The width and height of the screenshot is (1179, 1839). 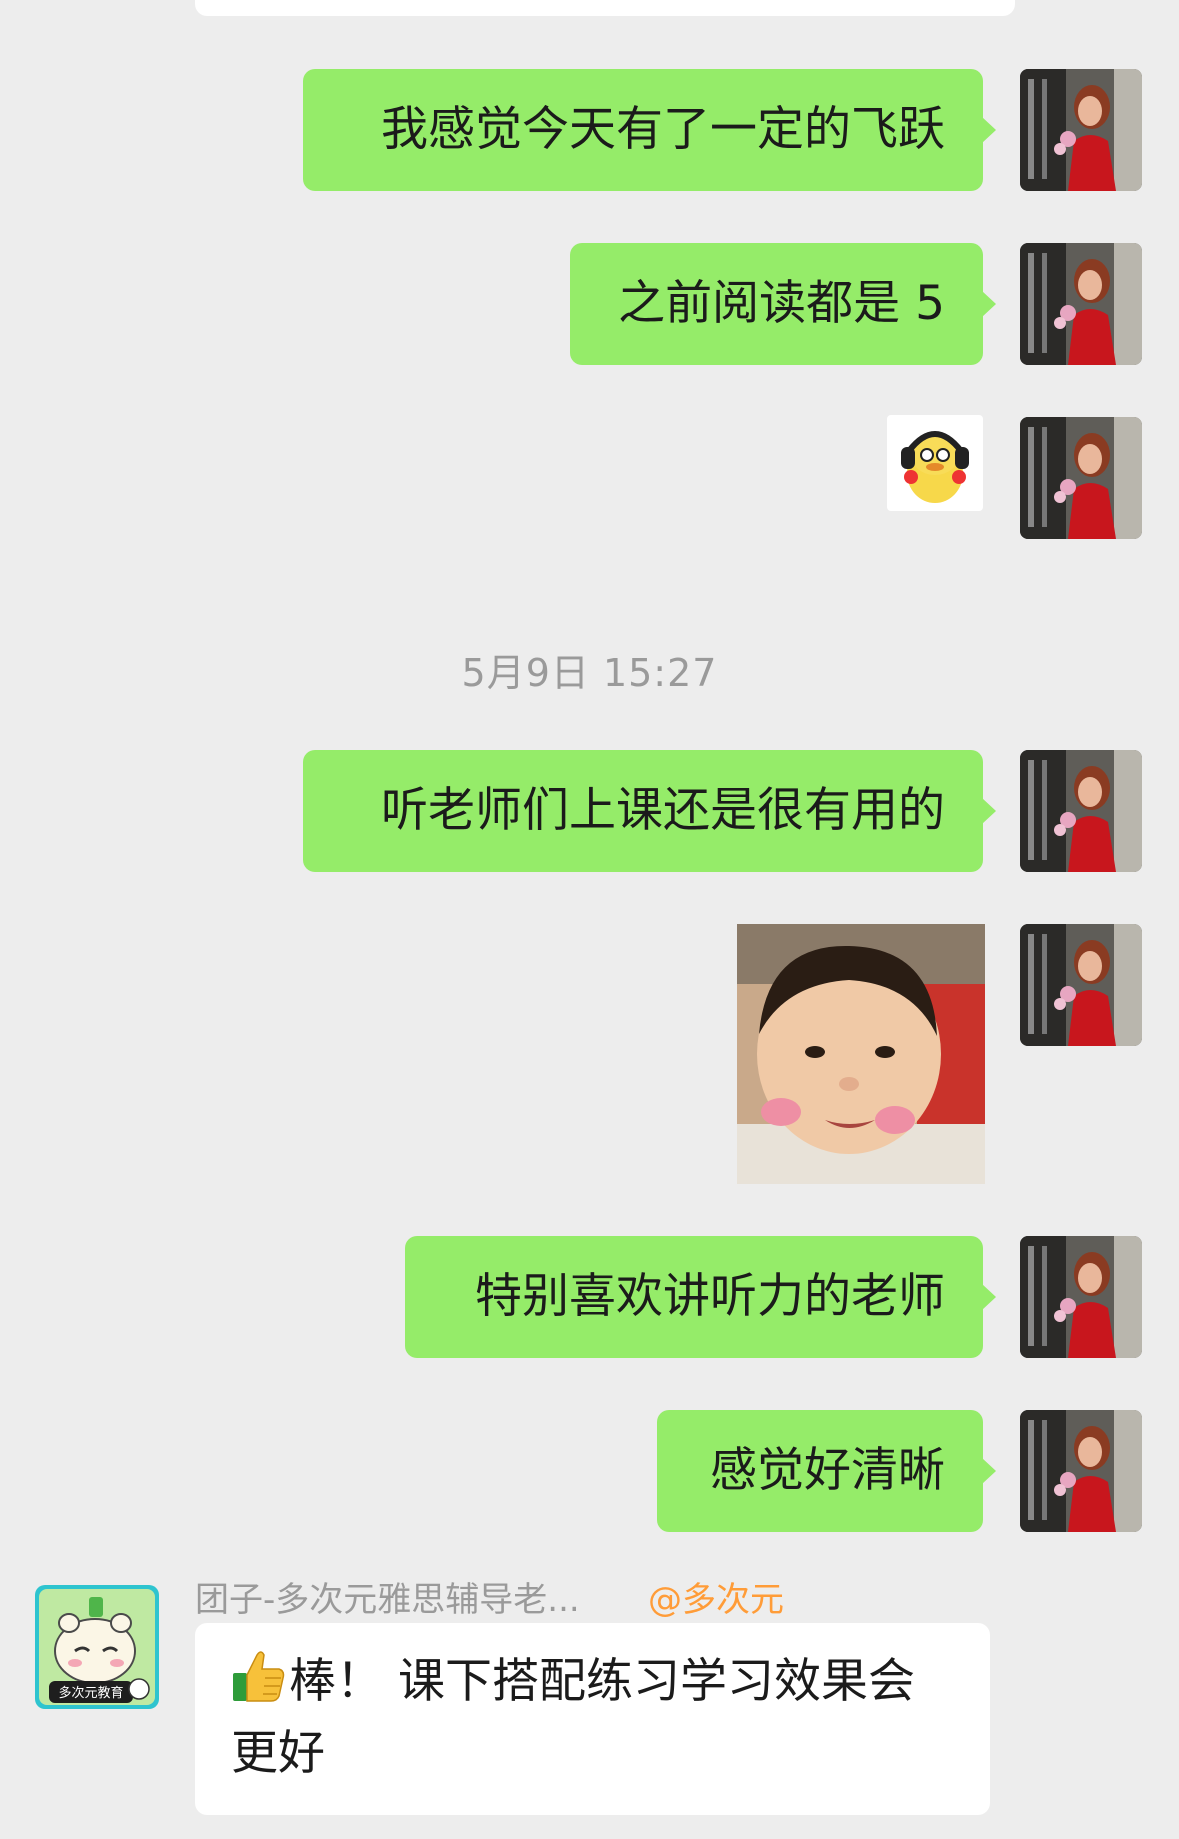 I want to click on message-text: 听老师们上课还是很有用的, so click(x=663, y=810).